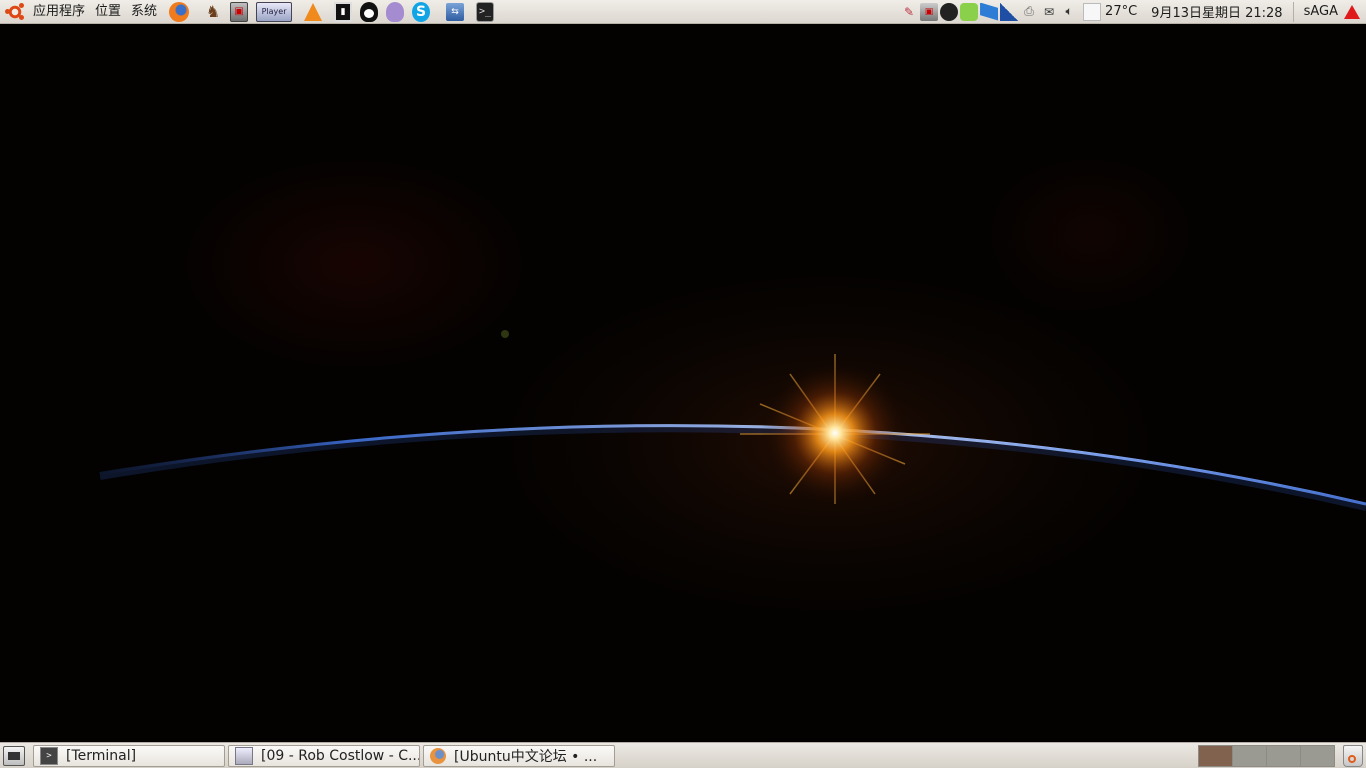 This screenshot has height=768, width=1366. Describe the element at coordinates (1009, 11) in the screenshot. I see `signal-icon` at that location.